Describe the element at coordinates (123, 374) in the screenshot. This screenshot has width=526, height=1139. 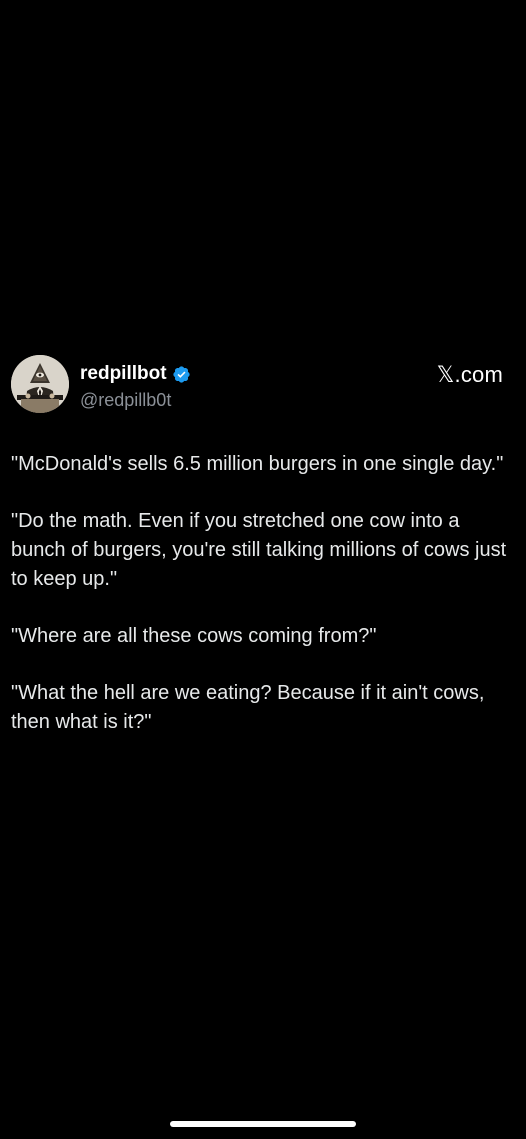
I see `author-display-name: redpillbot` at that location.